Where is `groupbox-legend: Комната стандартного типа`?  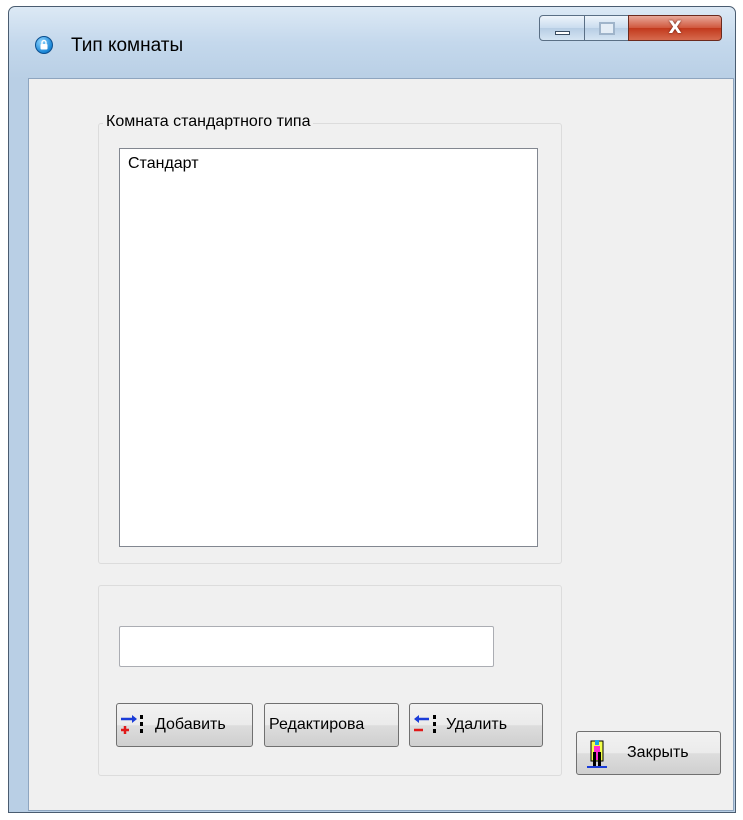 groupbox-legend: Комната стандартного типа is located at coordinates (208, 122).